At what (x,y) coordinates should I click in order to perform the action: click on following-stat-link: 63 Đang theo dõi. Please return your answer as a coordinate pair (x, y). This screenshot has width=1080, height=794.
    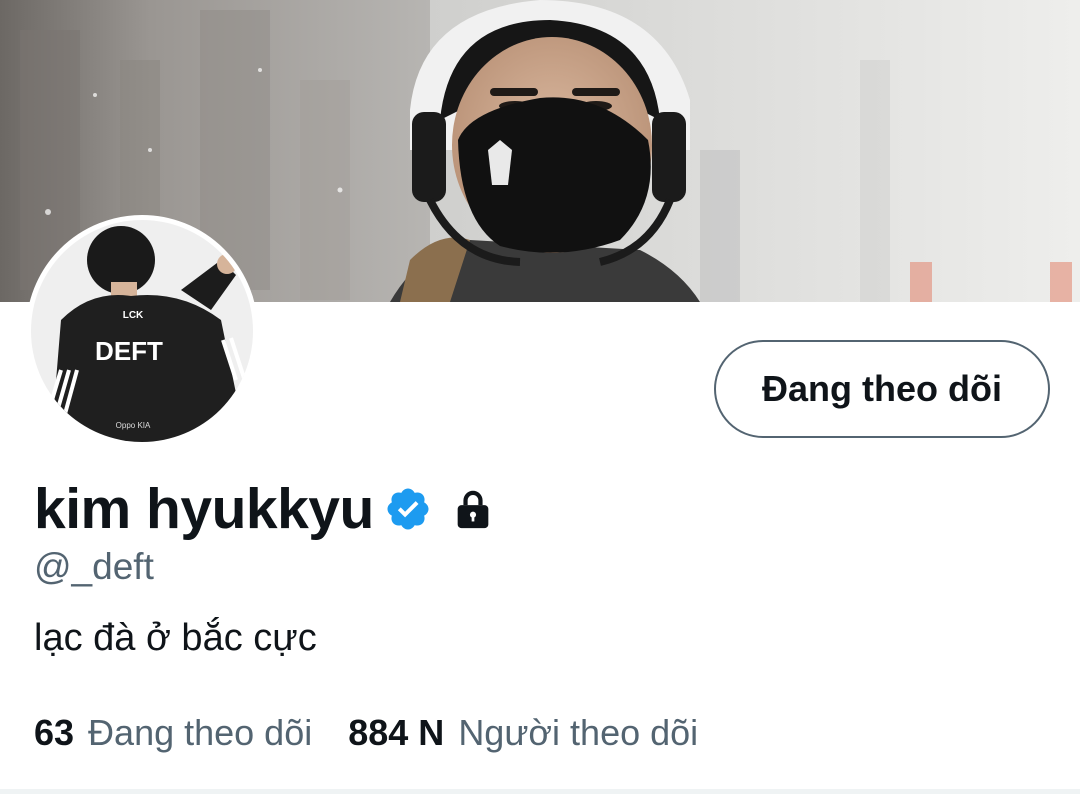
    Looking at the image, I should click on (173, 733).